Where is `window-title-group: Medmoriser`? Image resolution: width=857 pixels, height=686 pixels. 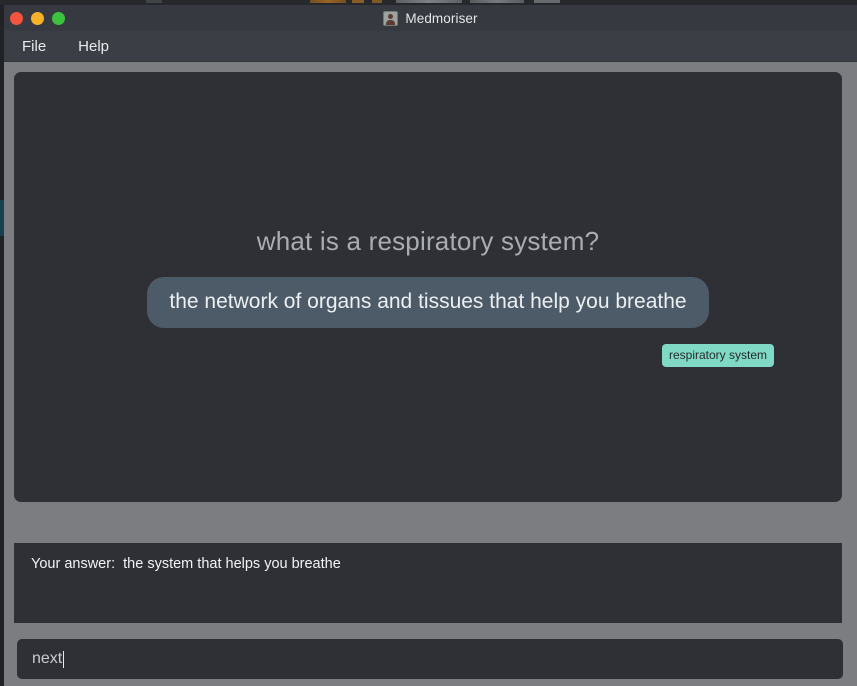 window-title-group: Medmoriser is located at coordinates (430, 18).